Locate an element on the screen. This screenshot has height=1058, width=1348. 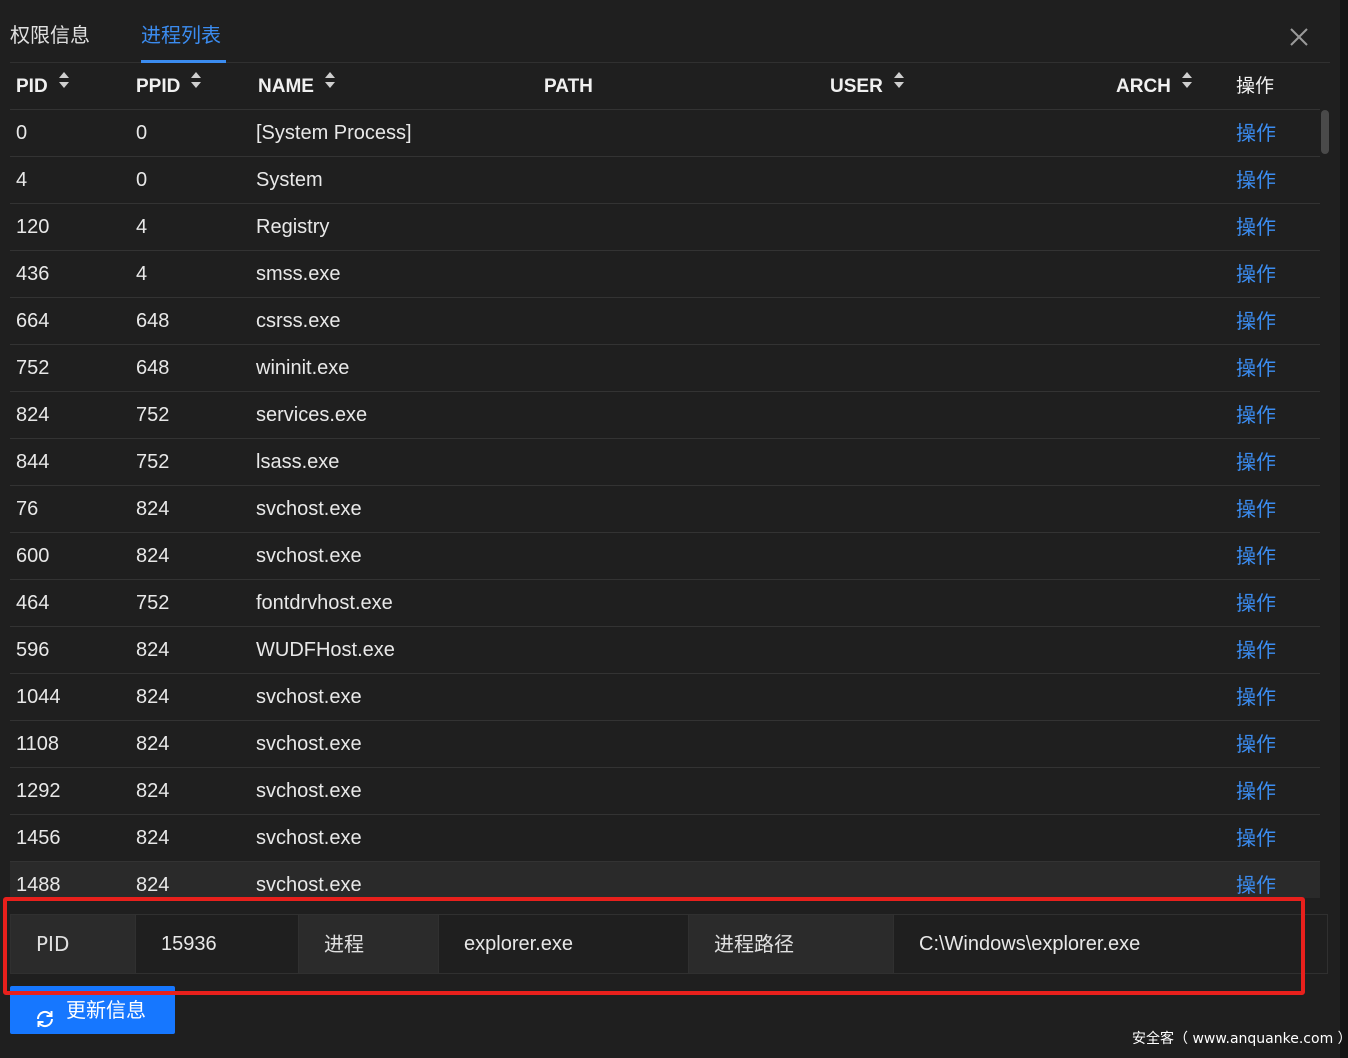
process-label: 进程 is located at coordinates (369, 944).